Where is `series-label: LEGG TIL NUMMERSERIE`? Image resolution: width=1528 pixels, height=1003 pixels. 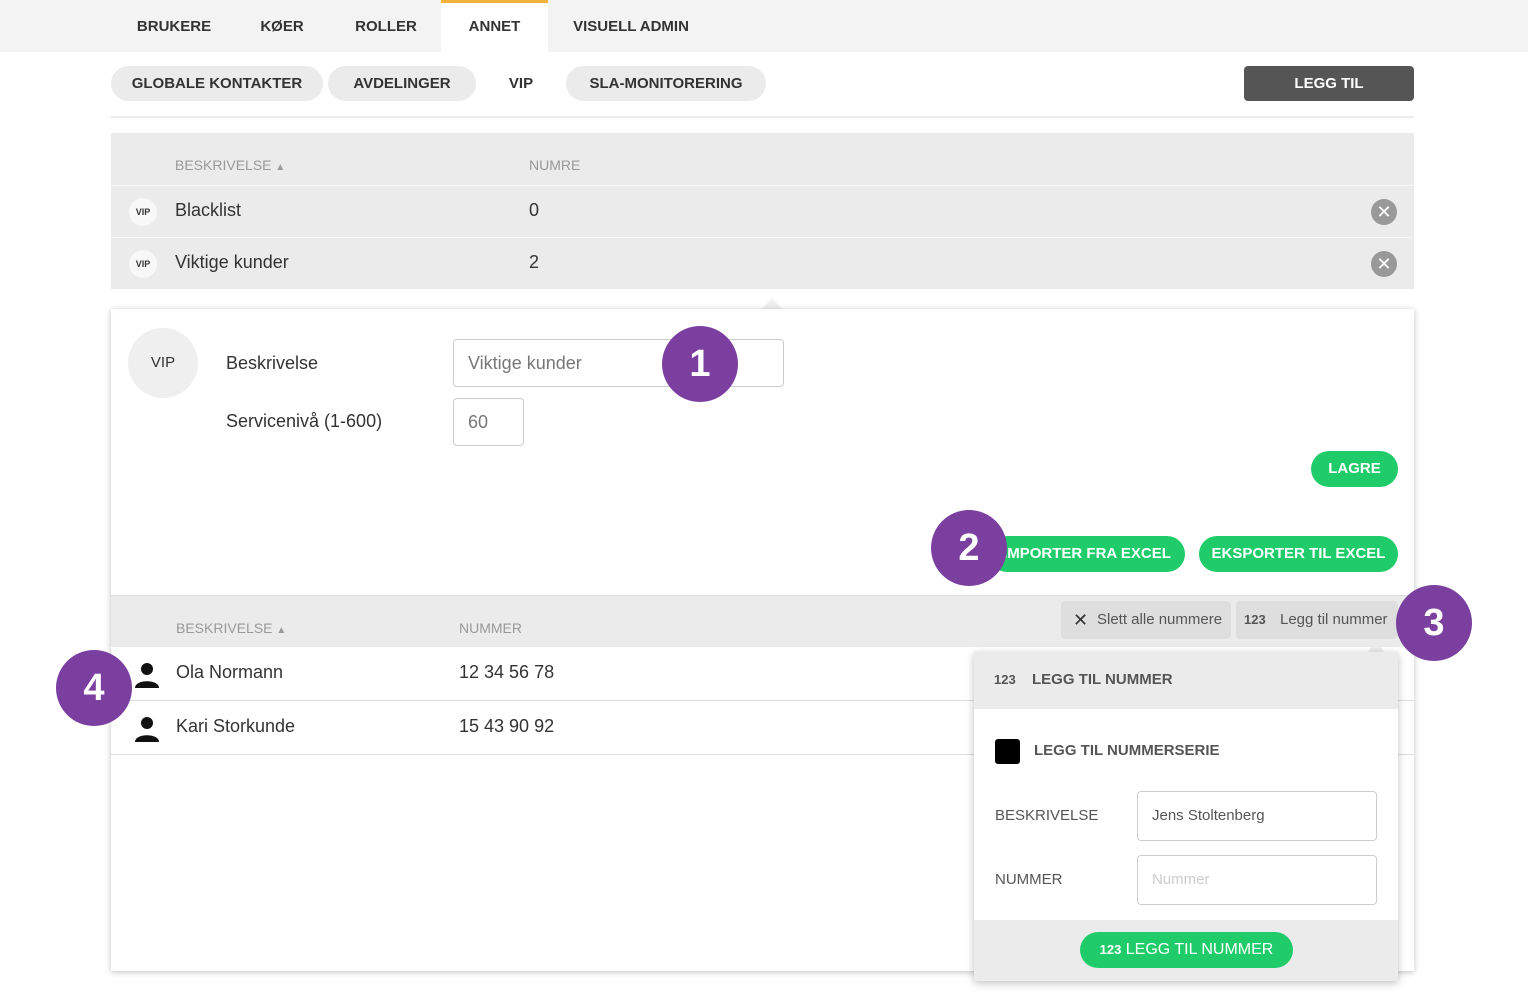 series-label: LEGG TIL NUMMERSERIE is located at coordinates (1127, 750).